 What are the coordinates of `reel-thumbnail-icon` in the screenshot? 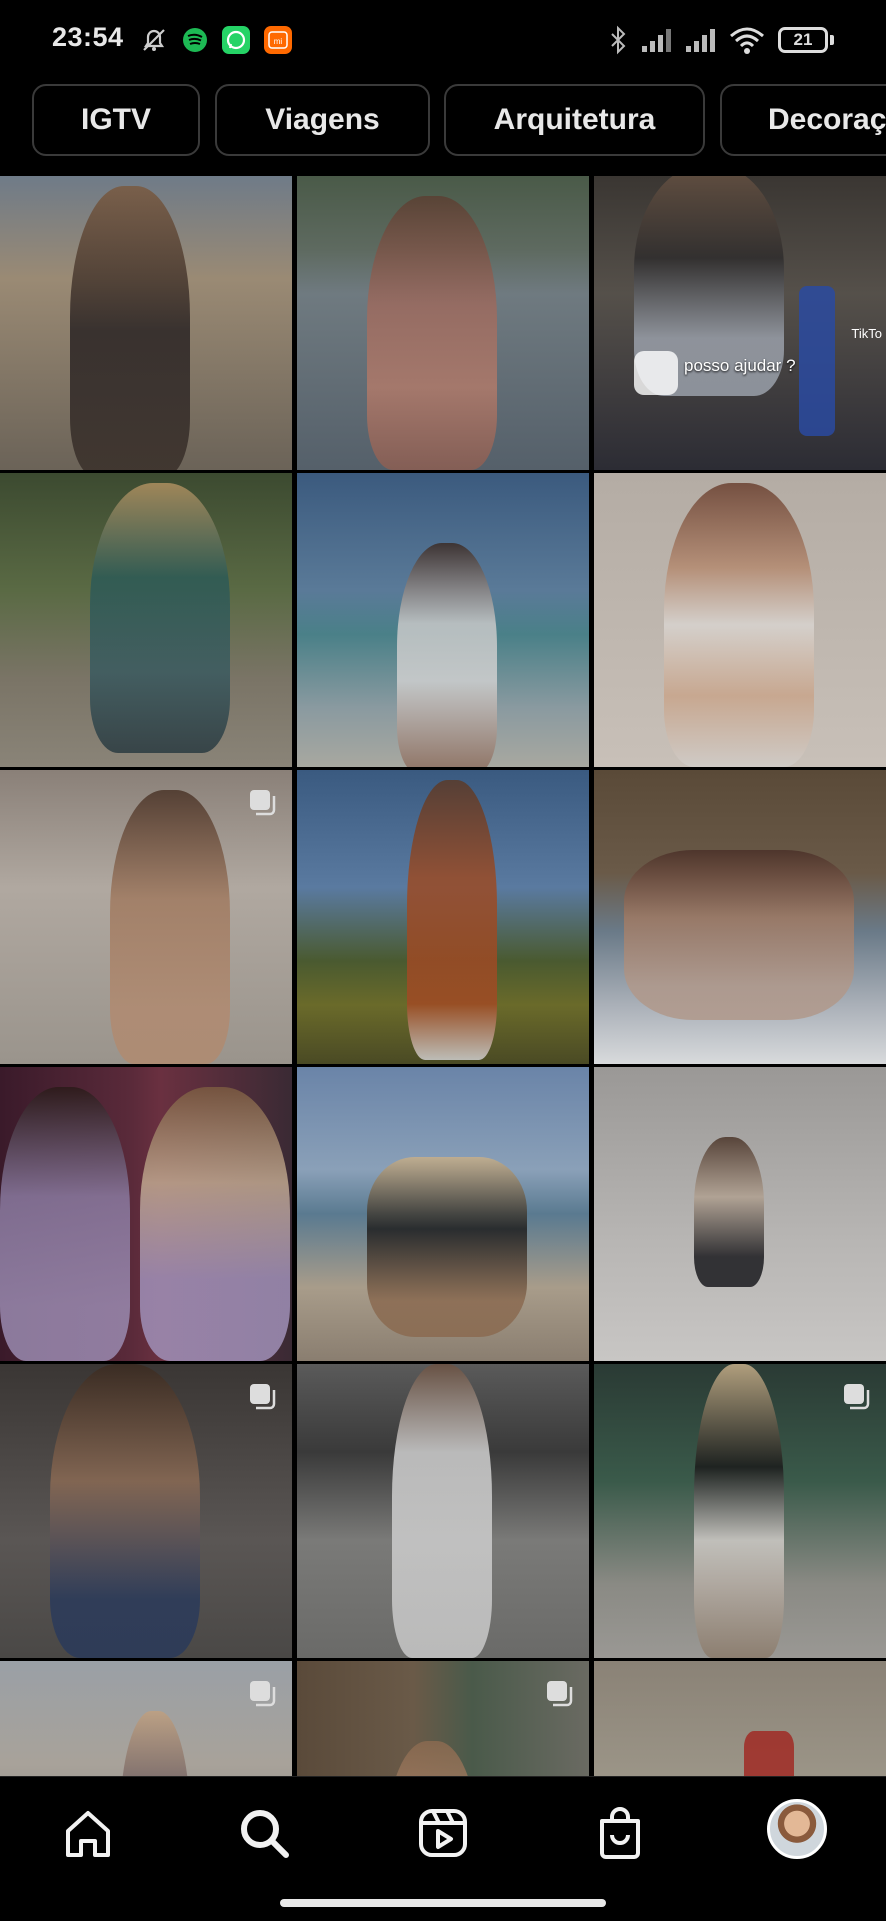 It's located at (656, 373).